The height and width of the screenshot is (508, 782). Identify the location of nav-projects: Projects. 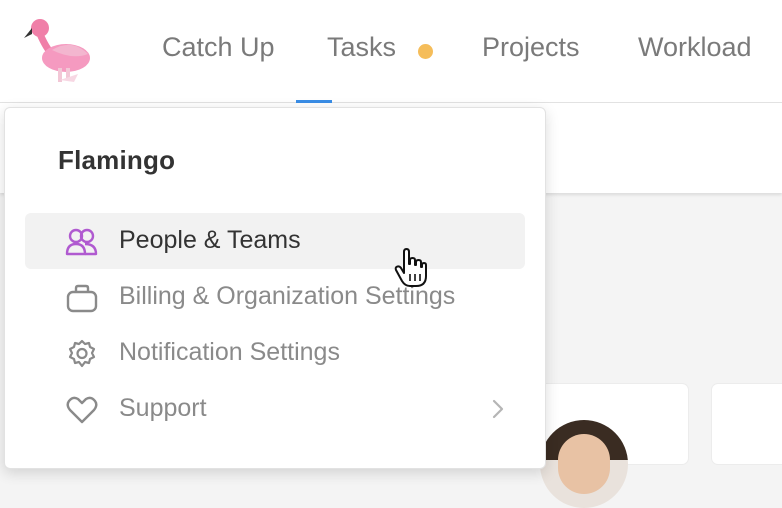
(531, 47).